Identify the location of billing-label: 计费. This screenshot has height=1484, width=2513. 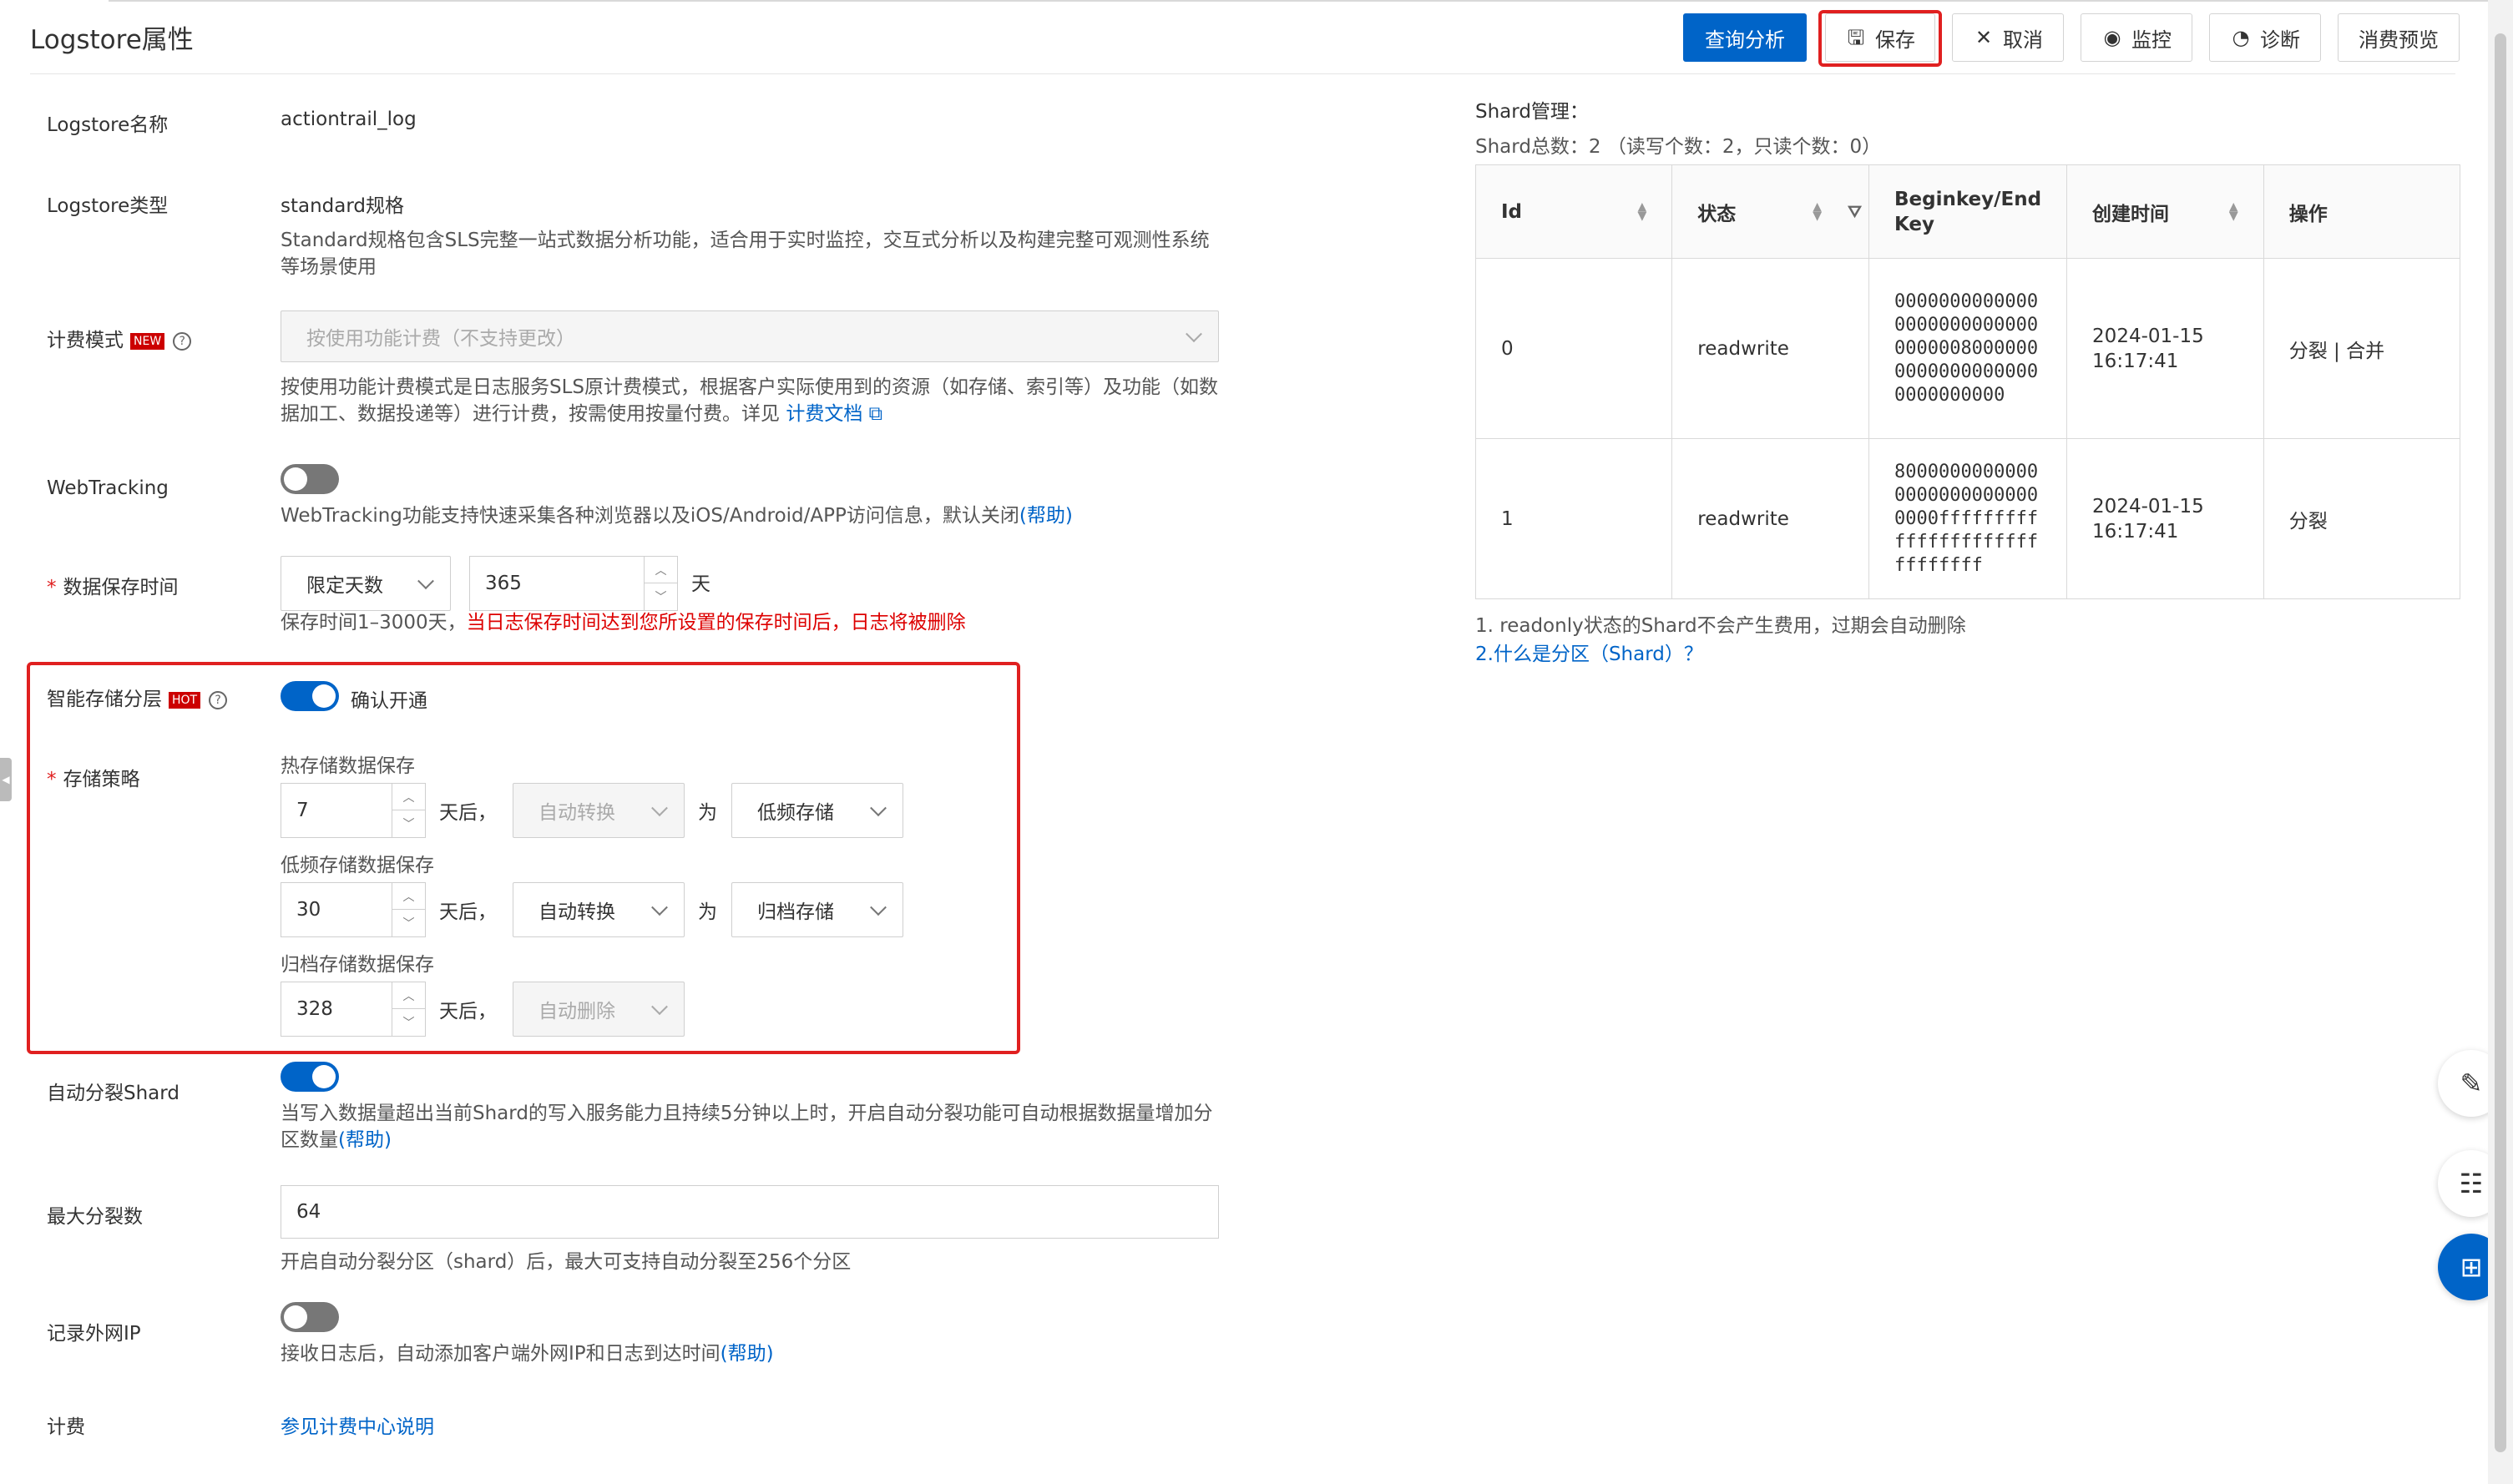
(66, 1427).